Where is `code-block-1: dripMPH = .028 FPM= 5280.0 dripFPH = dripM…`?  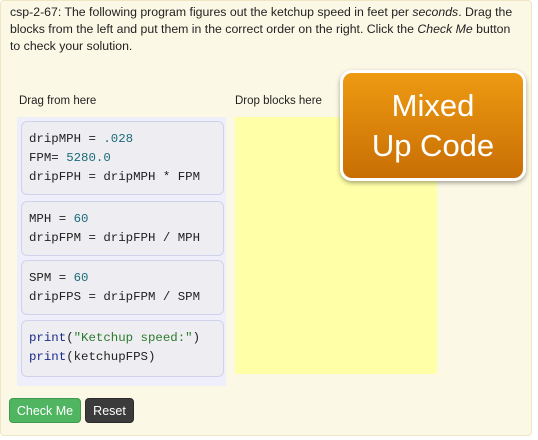 code-block-1: dripMPH = .028 FPM= 5280.0 dripFPH = dripM… is located at coordinates (122, 158).